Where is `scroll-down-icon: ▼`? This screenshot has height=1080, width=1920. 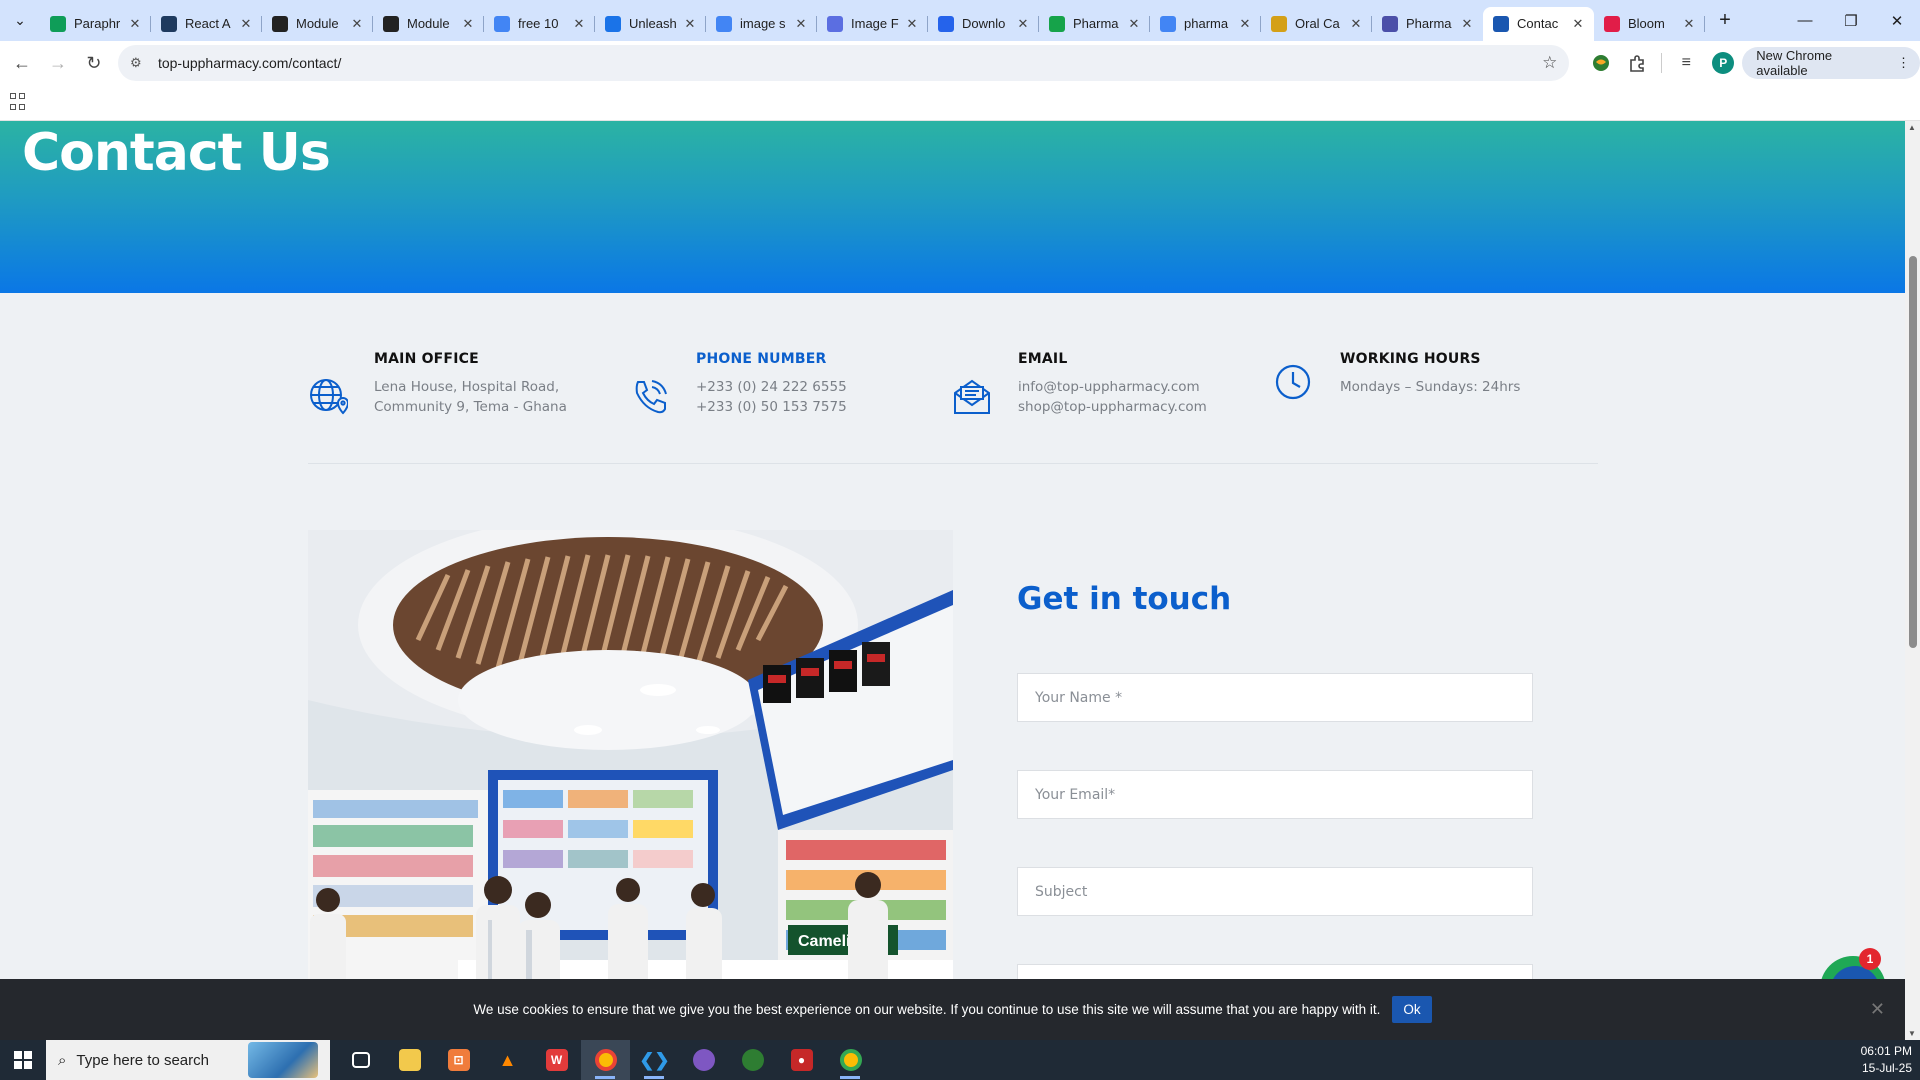
scroll-down-icon: ▼ is located at coordinates (1912, 1033).